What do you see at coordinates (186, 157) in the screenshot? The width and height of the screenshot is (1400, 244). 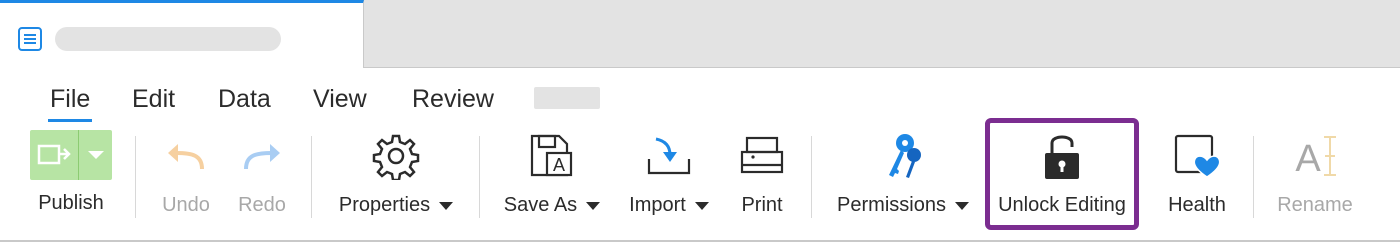 I see `undo-arrow-icon` at bounding box center [186, 157].